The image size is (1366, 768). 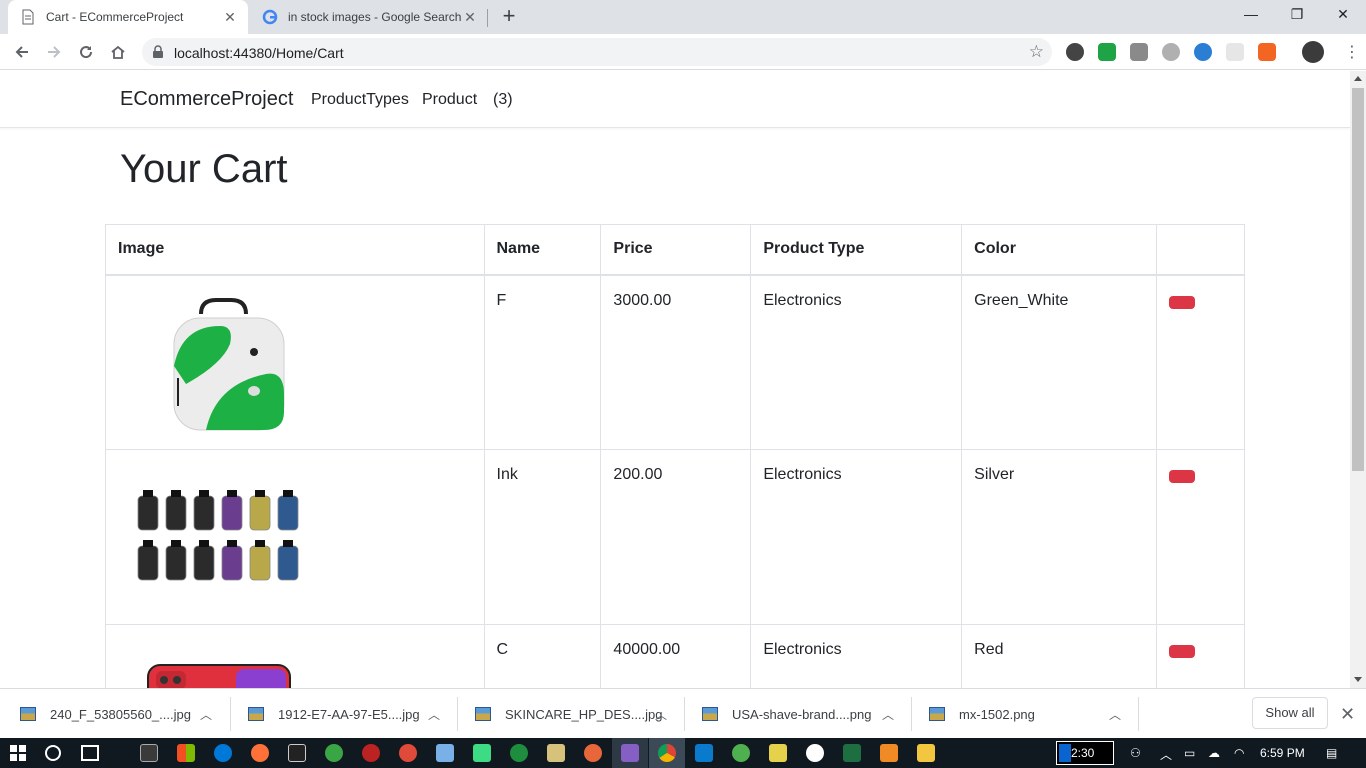 I want to click on globe-icon, so click(x=1203, y=52).